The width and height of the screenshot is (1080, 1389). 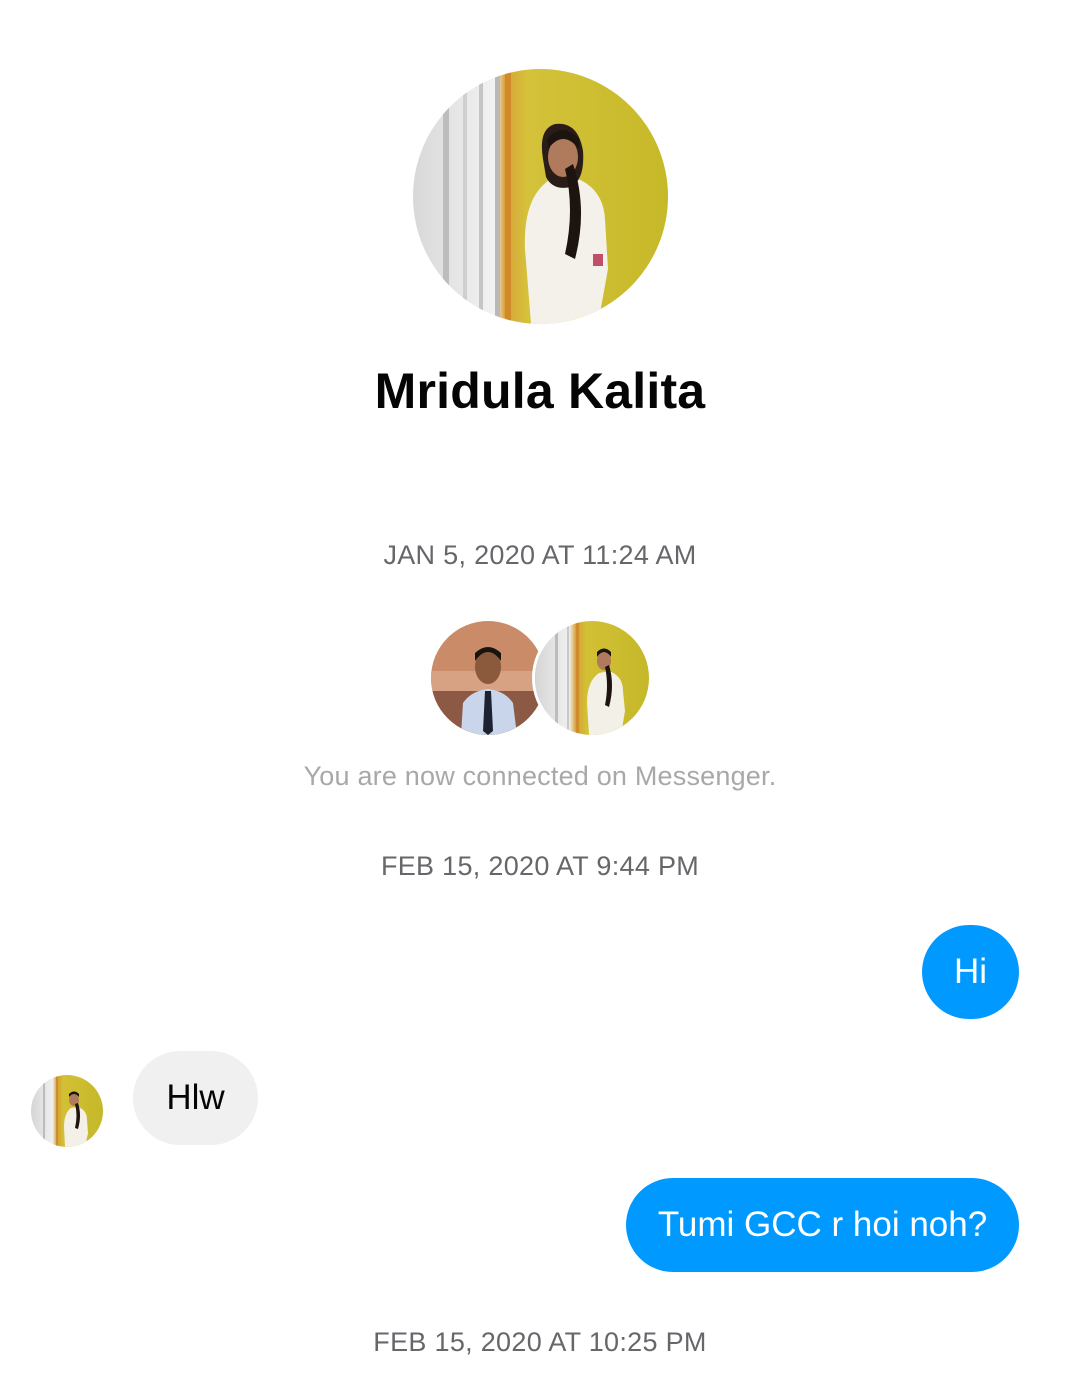 What do you see at coordinates (540, 866) in the screenshot?
I see `timestamp: FEB 15, 2020 AT 9:44 PM` at bounding box center [540, 866].